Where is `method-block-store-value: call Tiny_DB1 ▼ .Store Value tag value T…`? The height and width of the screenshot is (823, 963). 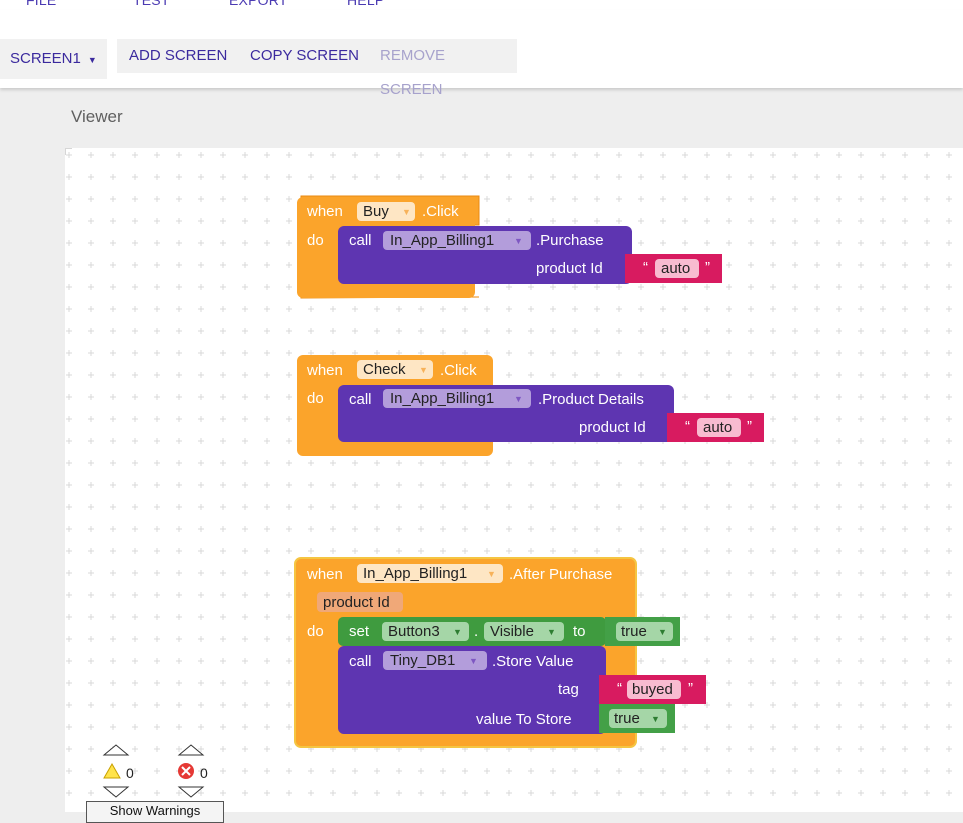
method-block-store-value: call Tiny_DB1 ▼ .Store Value tag value T… is located at coordinates (472, 690).